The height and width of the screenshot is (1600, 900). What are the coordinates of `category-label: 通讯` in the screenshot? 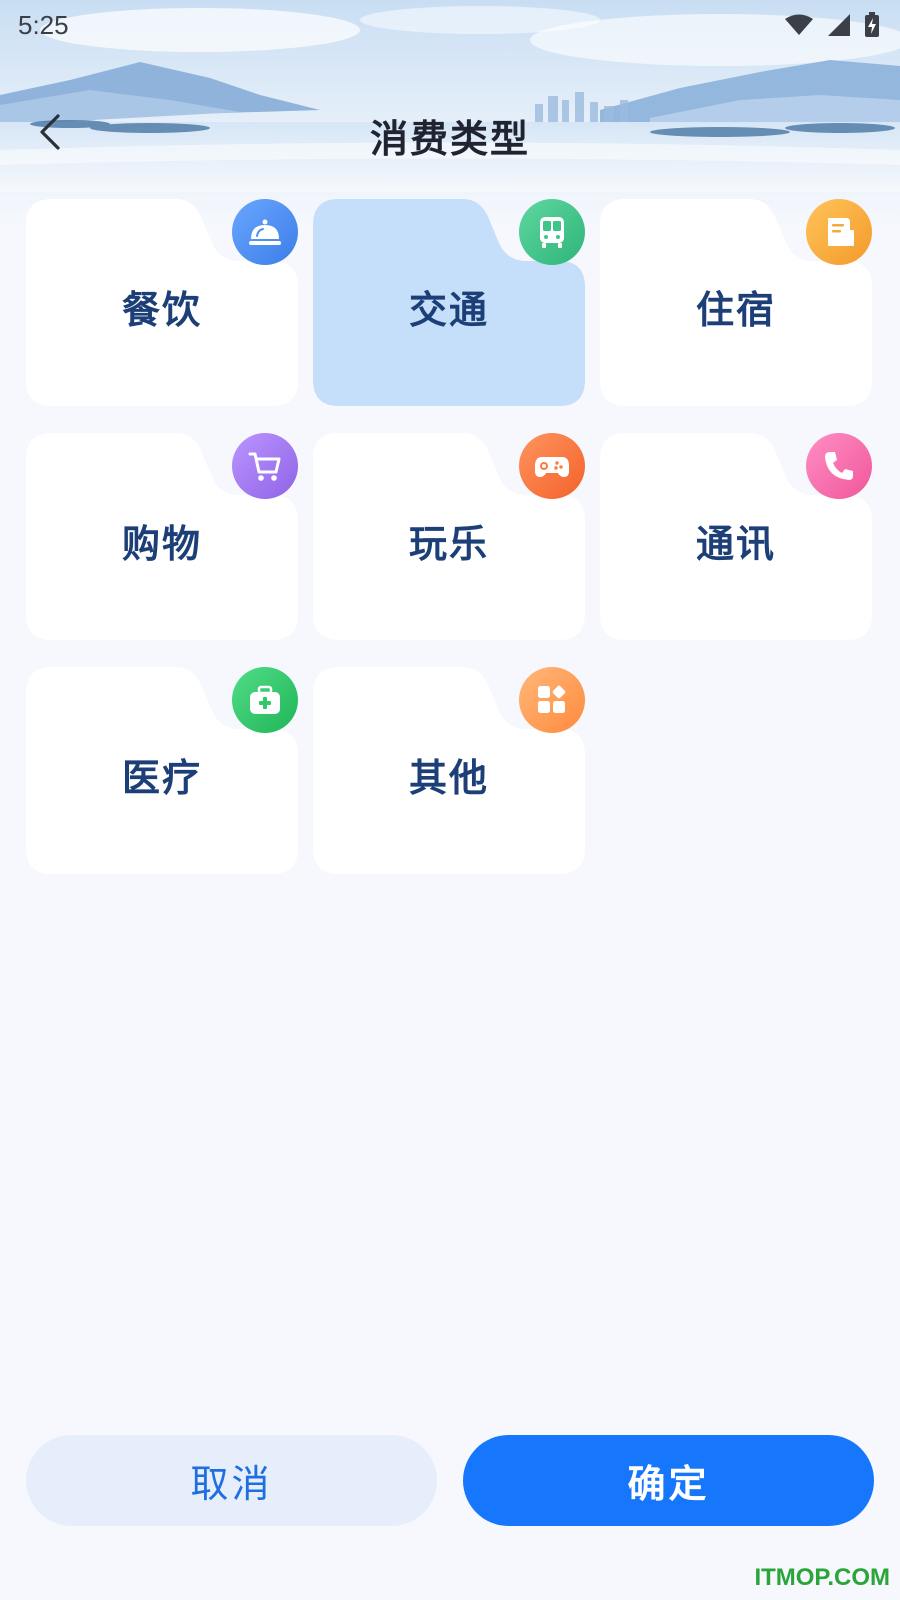 It's located at (735, 544).